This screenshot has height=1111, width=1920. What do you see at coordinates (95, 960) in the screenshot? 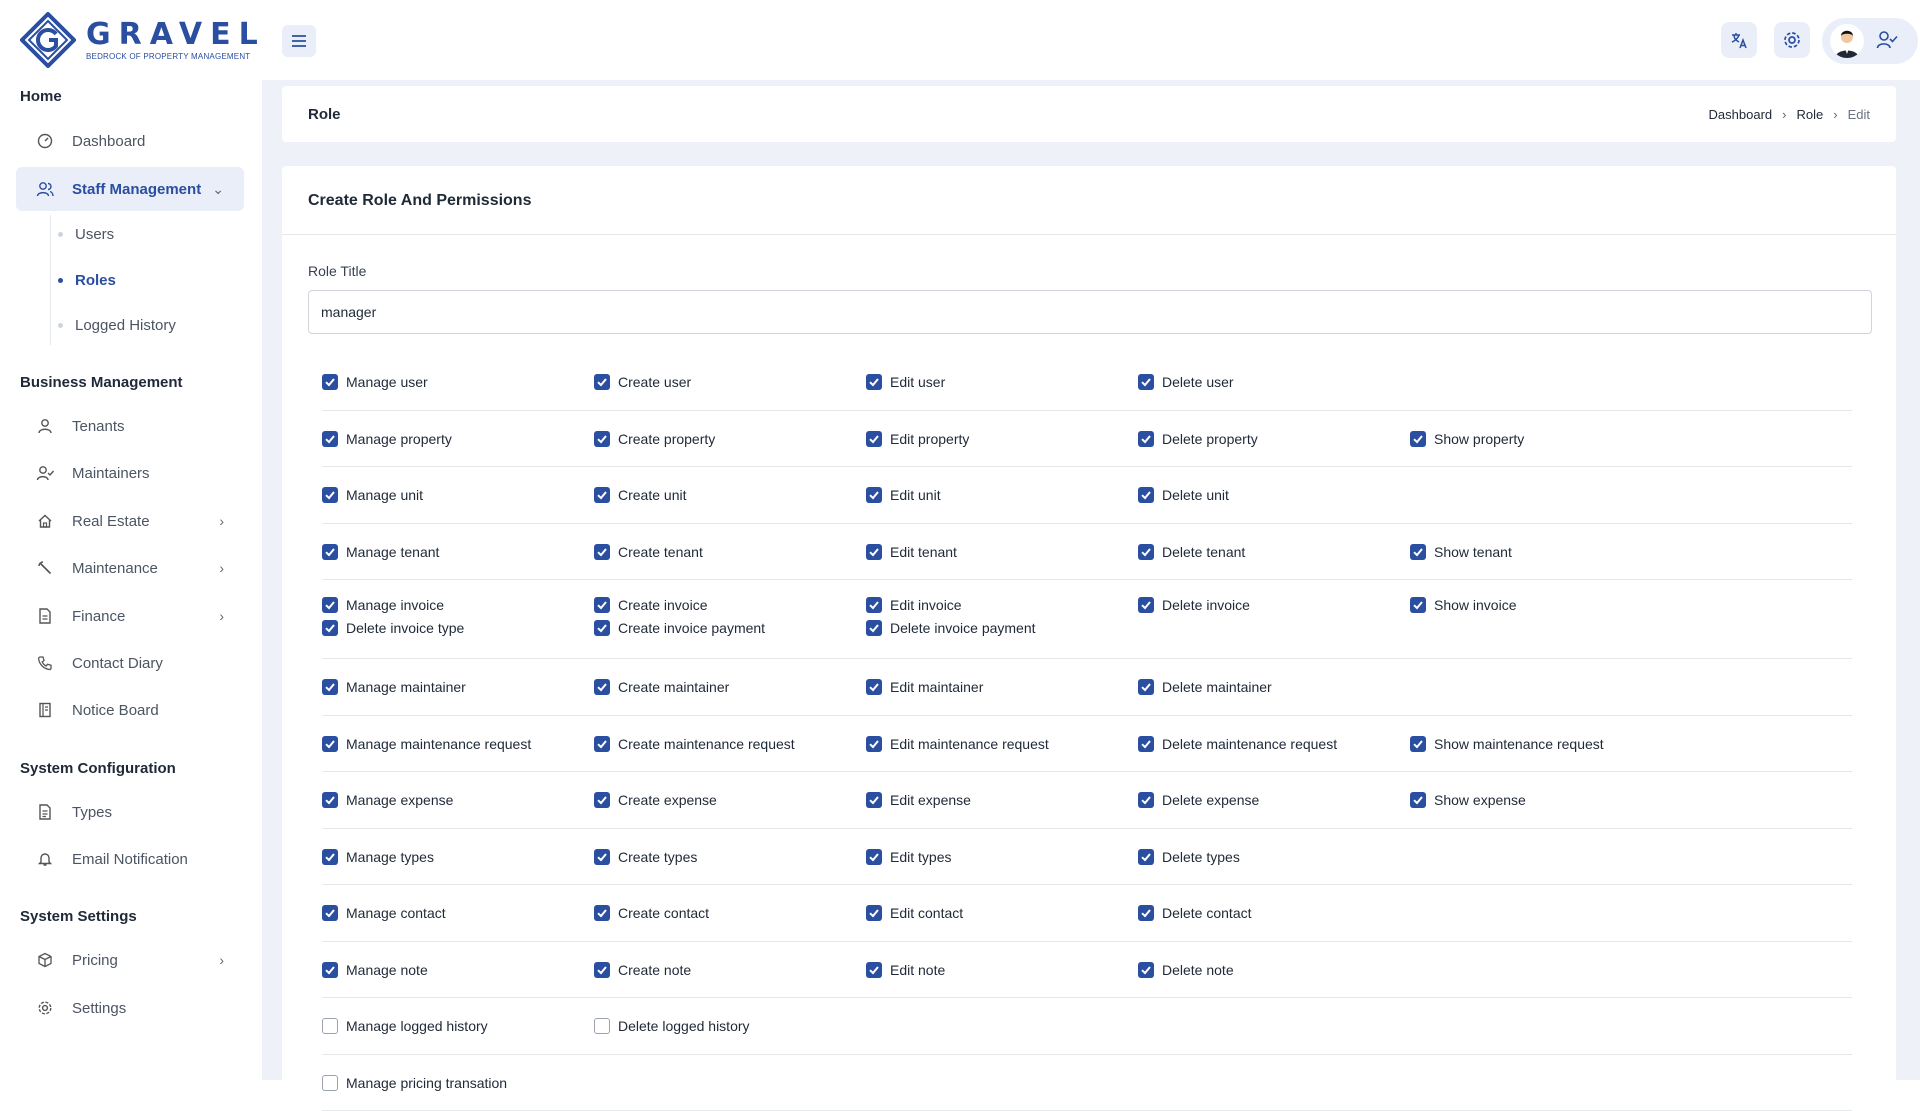
I see `nav-label: Pricing` at bounding box center [95, 960].